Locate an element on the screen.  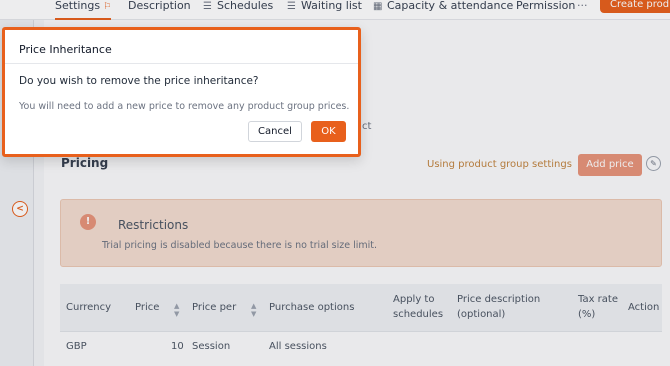
ok-button: OK is located at coordinates (328, 131).